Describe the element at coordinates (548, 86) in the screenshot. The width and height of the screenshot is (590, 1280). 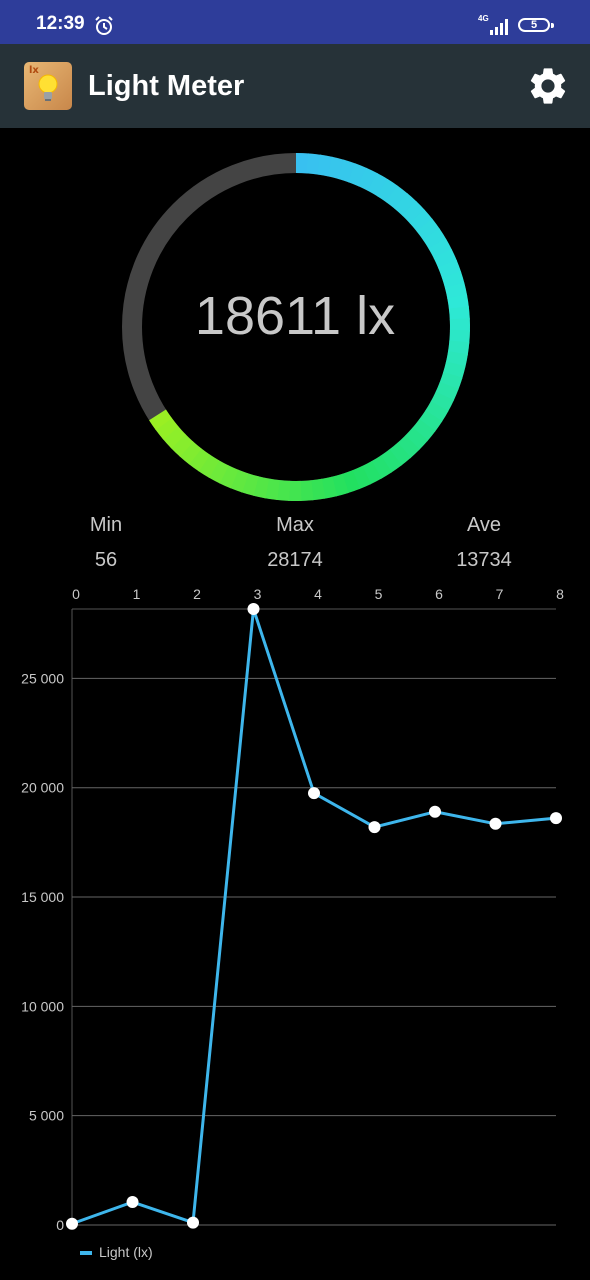
I see `gear-icon` at that location.